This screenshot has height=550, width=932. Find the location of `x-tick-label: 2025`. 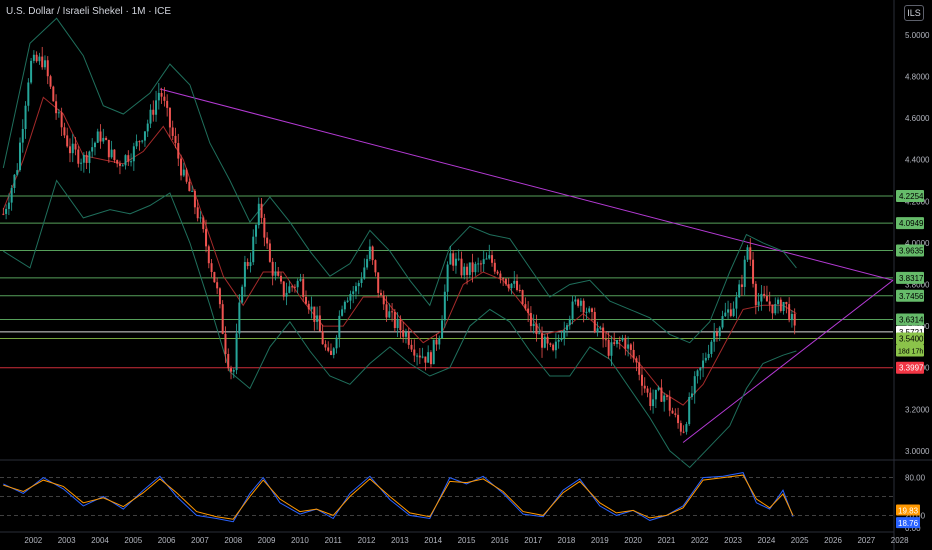

x-tick-label: 2025 is located at coordinates (800, 540).